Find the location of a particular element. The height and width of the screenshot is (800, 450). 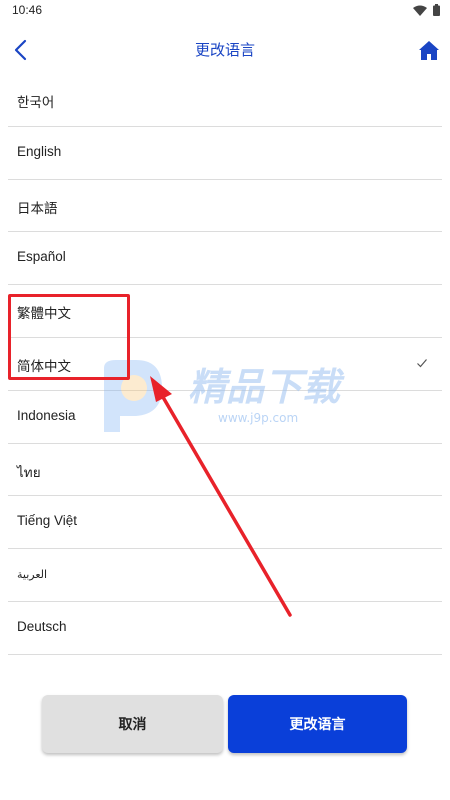

language-item-korean: 한국어 is located at coordinates (225, 100).